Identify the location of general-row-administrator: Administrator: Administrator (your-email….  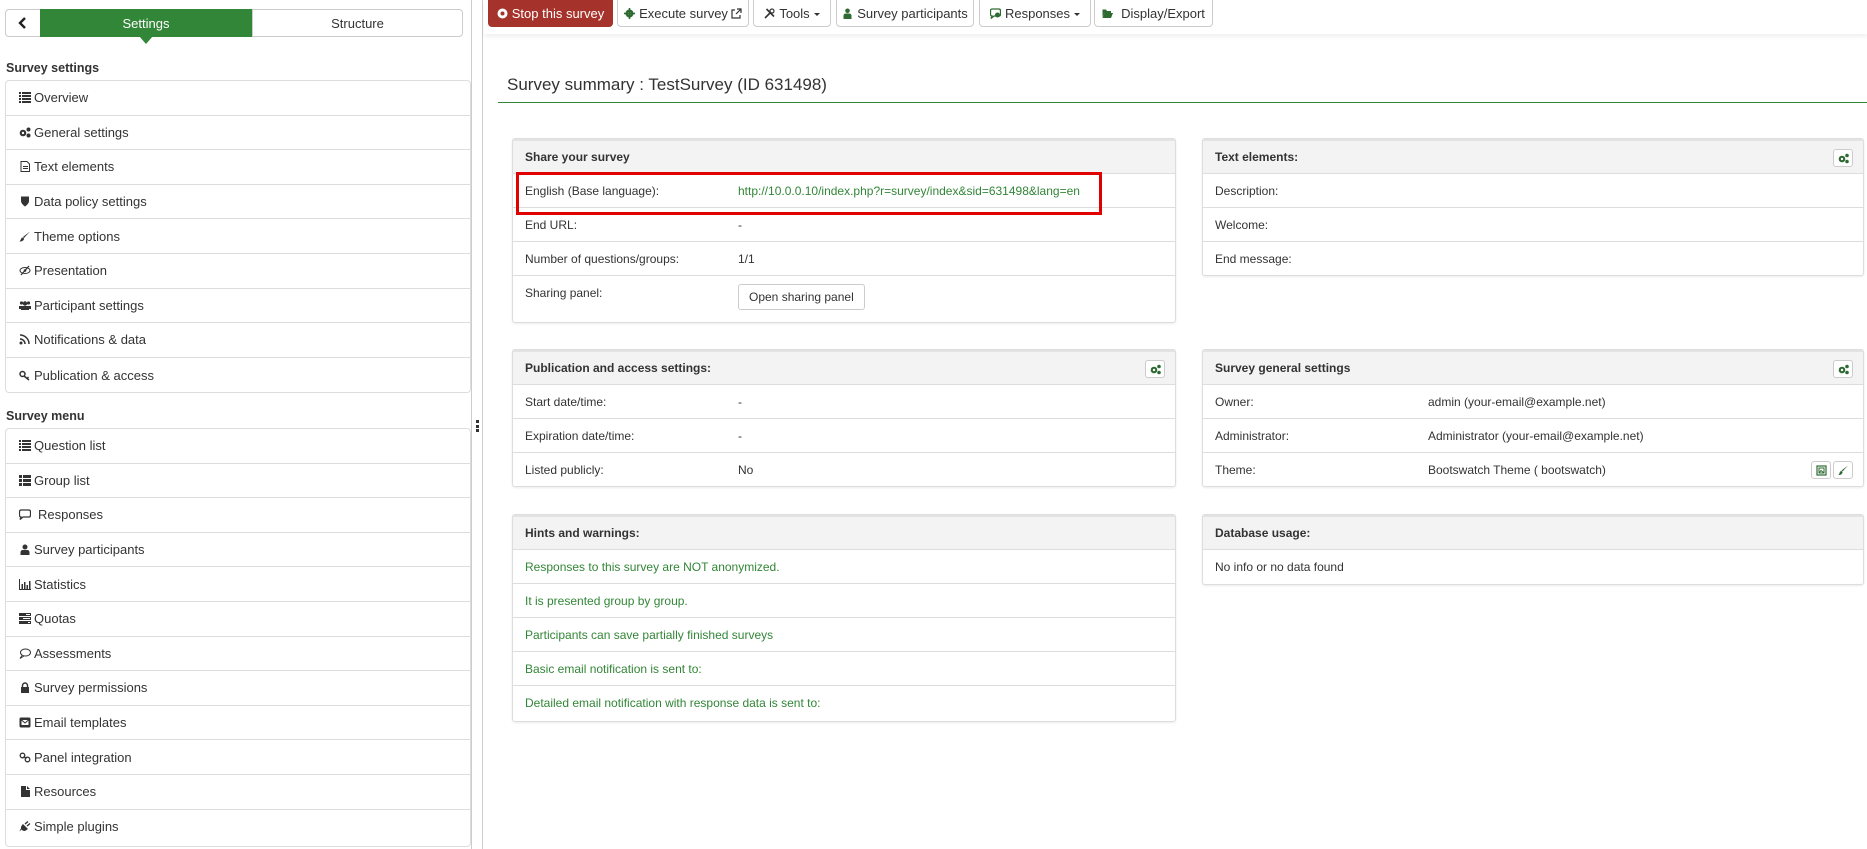
(1533, 436).